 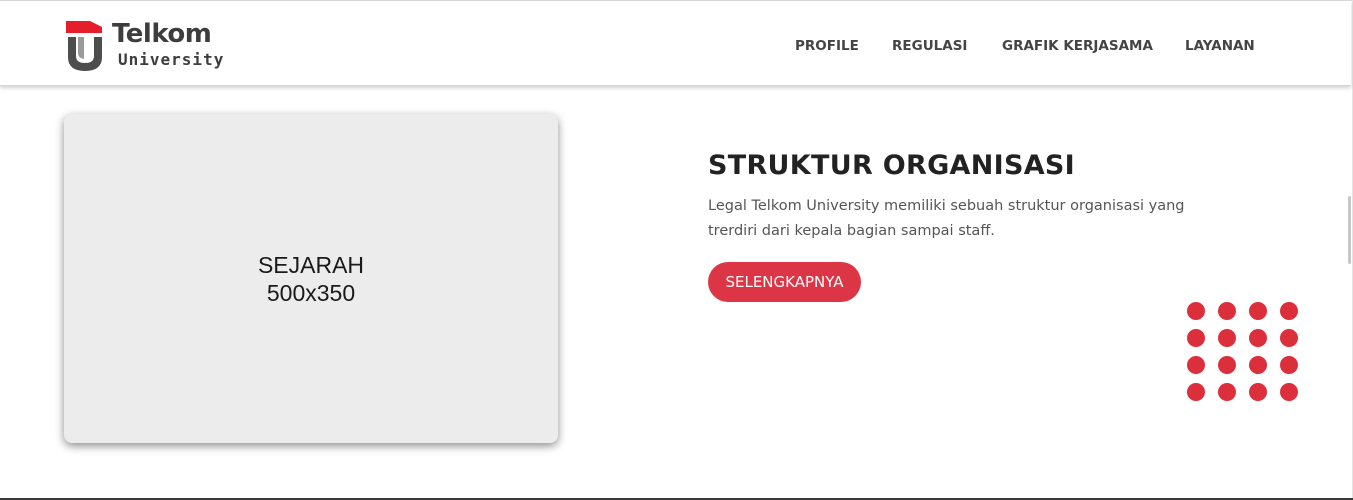 I want to click on placeholder-label: SEJARAH 500x350, so click(x=311, y=279).